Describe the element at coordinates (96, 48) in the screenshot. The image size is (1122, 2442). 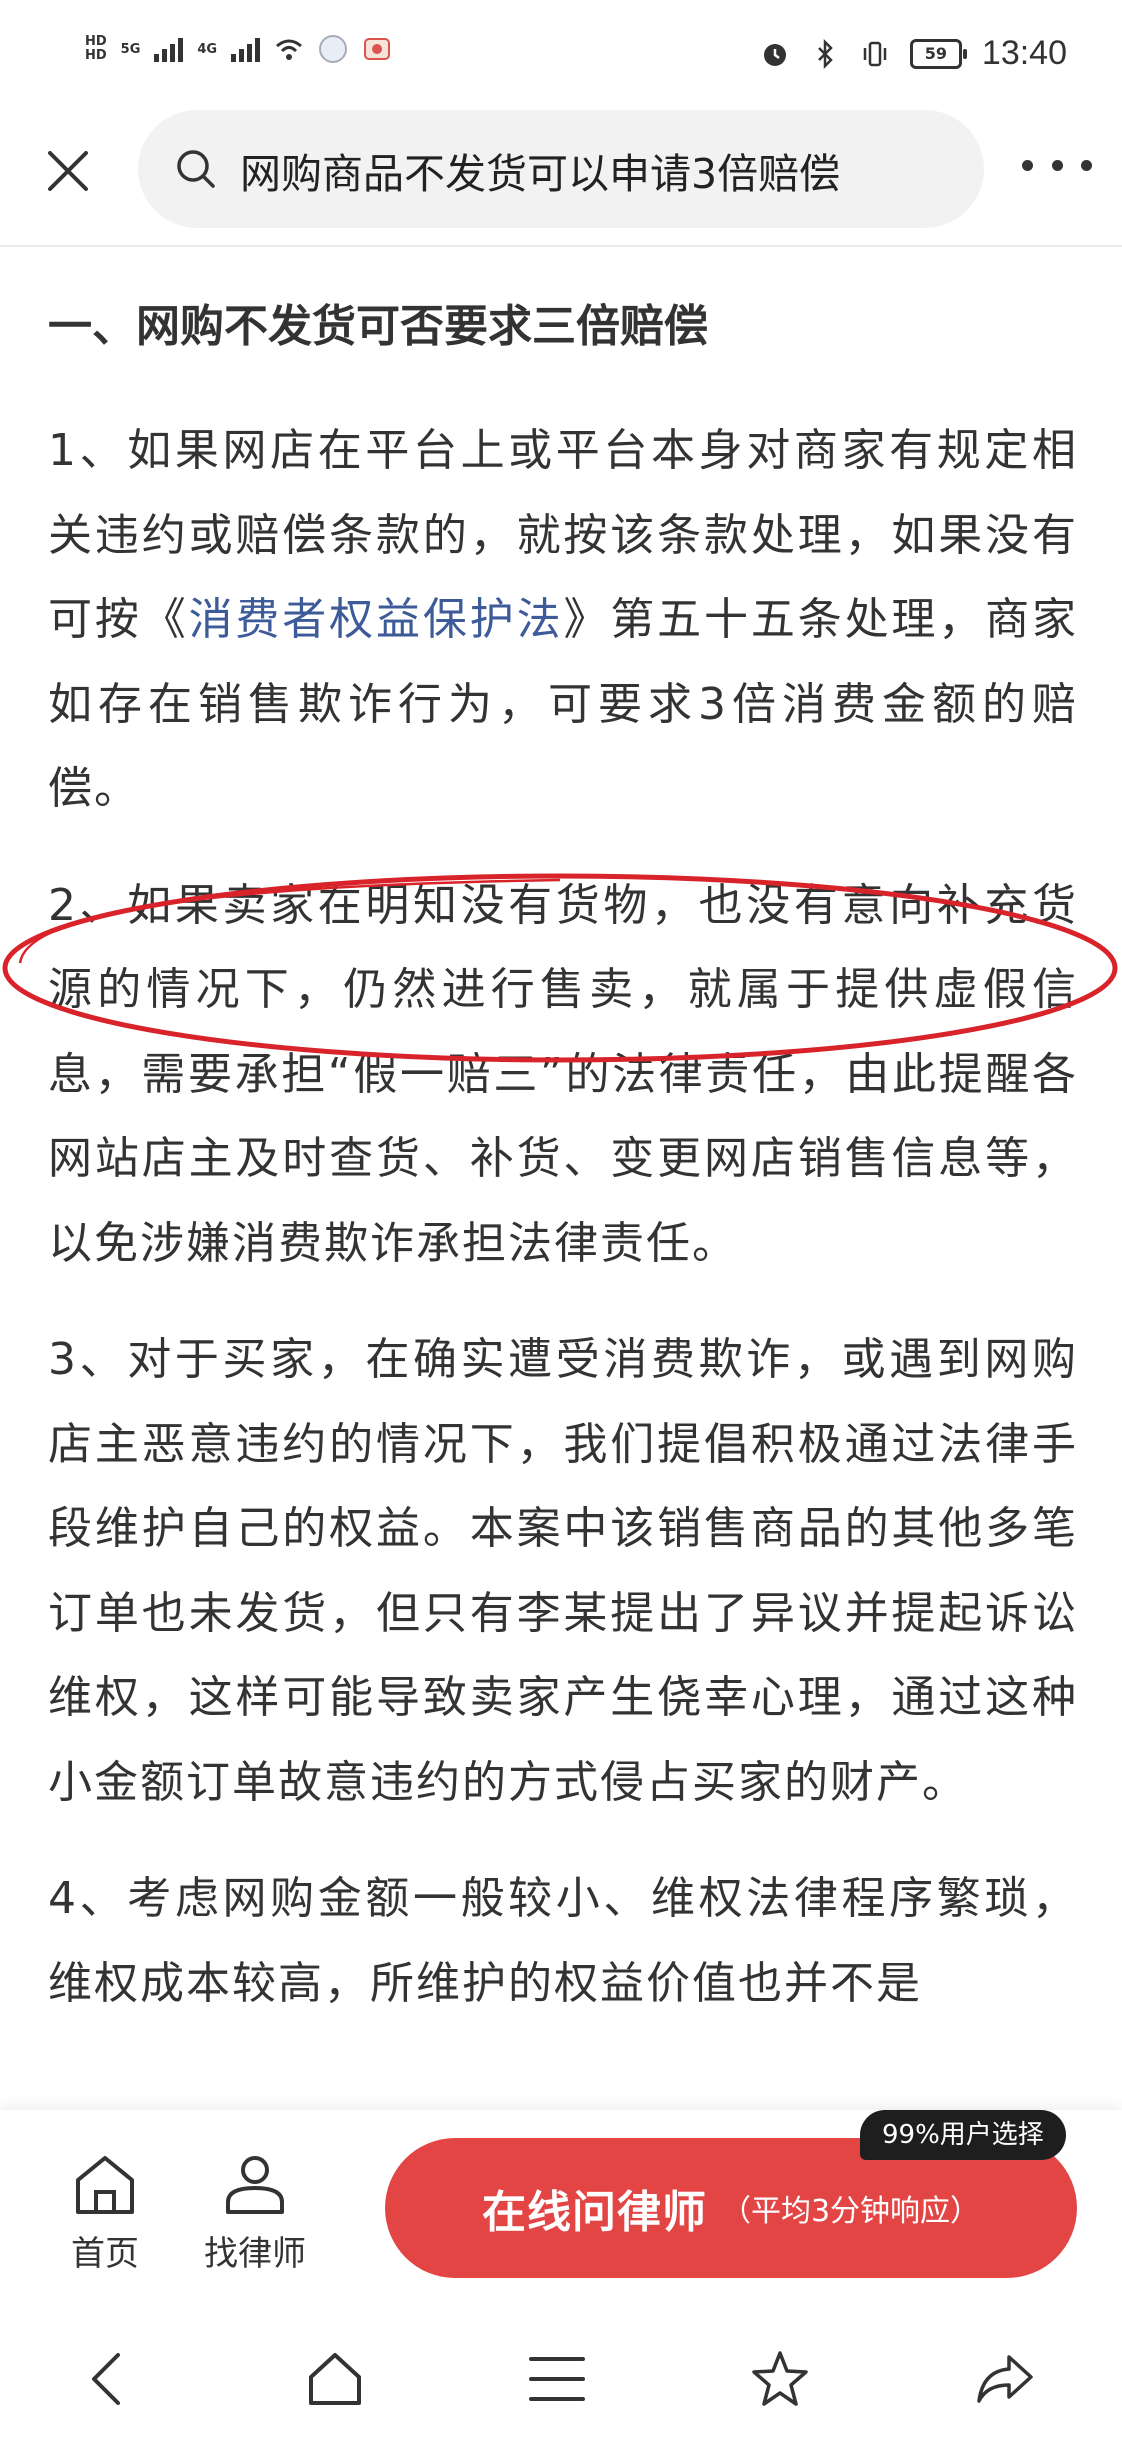
I see `hd-indicator: HD HD` at that location.